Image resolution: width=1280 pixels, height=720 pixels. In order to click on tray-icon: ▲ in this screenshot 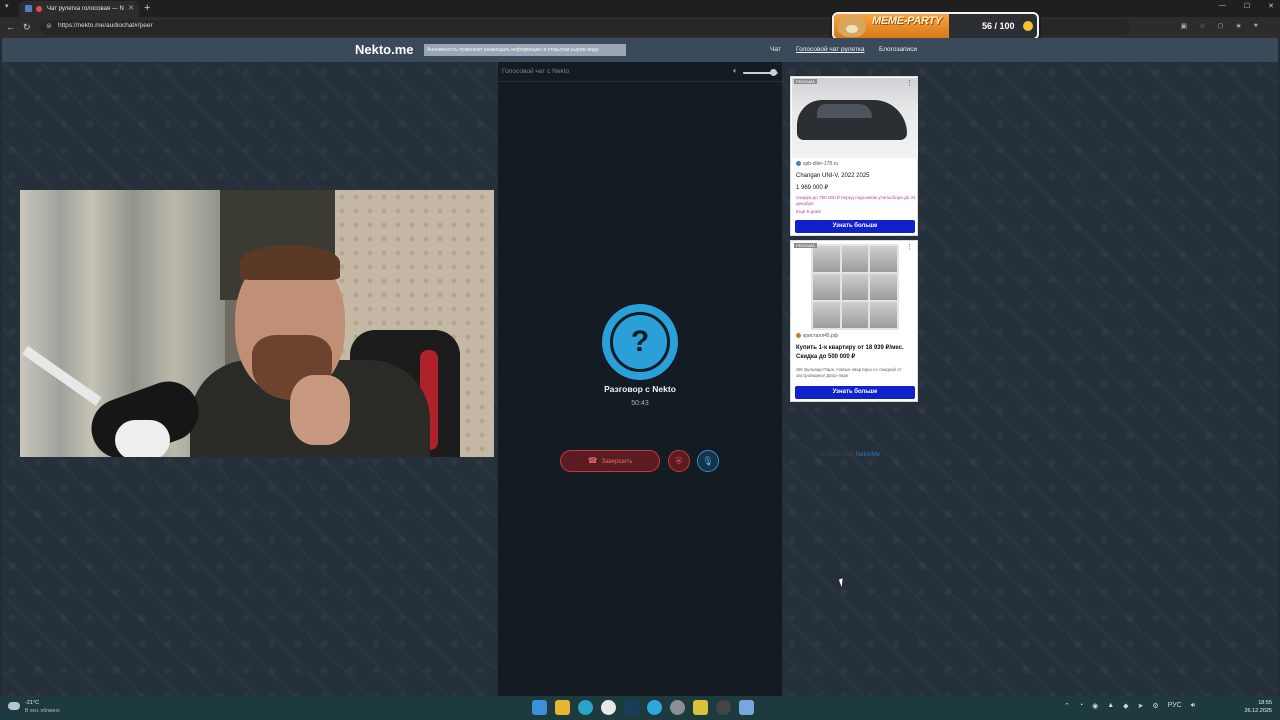, I will do `click(1110, 706)`.